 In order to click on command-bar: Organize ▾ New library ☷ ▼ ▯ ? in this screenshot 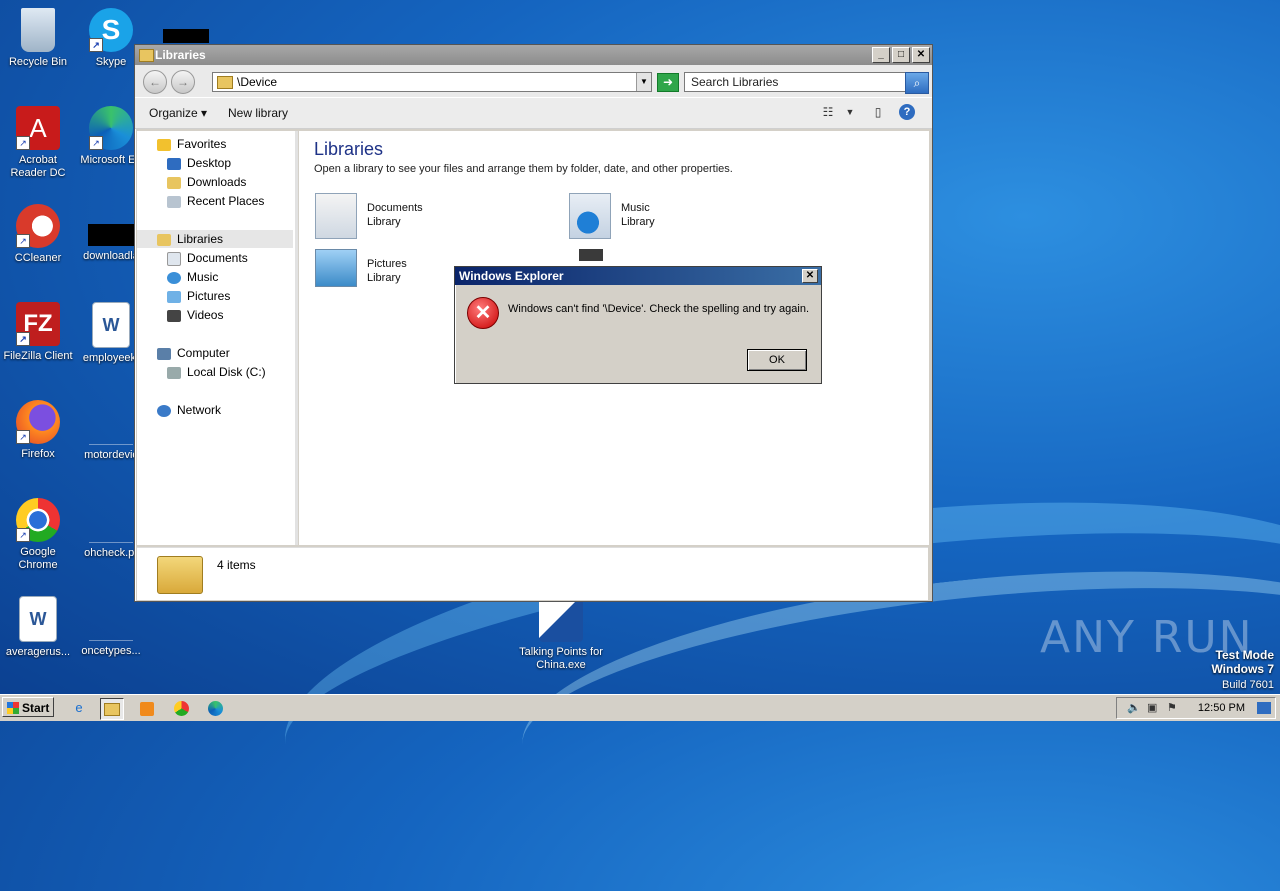, I will do `click(533, 113)`.